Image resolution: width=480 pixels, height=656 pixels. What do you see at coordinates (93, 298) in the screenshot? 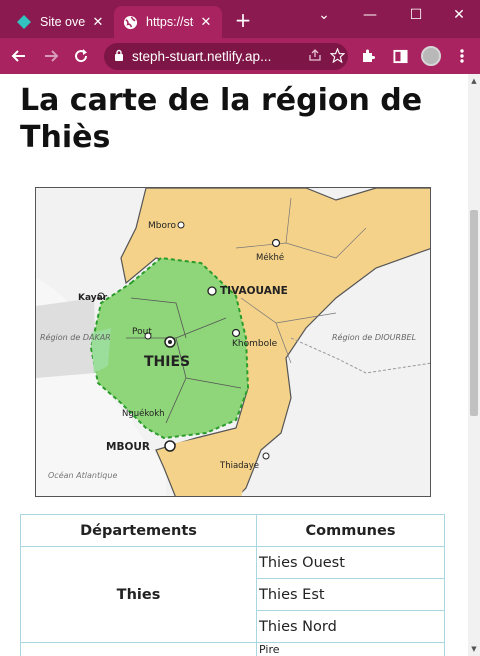
I see `map-label-kayar: Kayar` at bounding box center [93, 298].